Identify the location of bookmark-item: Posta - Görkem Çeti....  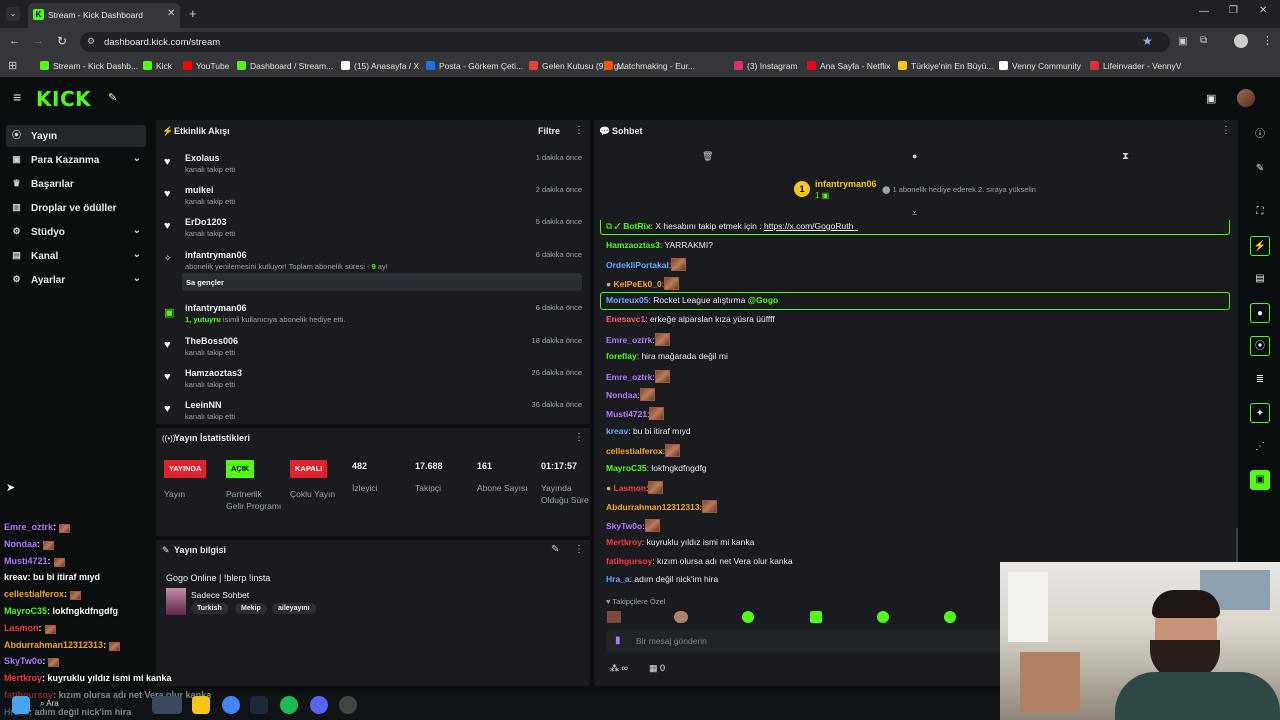
(474, 66).